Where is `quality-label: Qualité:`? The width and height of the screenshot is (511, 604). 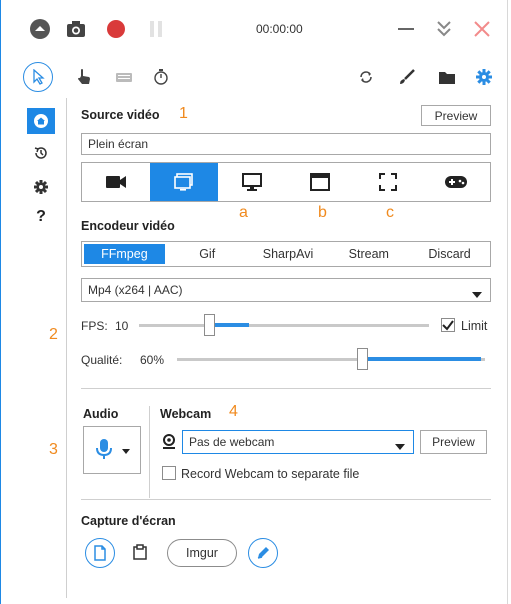
quality-label: Qualité: is located at coordinates (102, 360).